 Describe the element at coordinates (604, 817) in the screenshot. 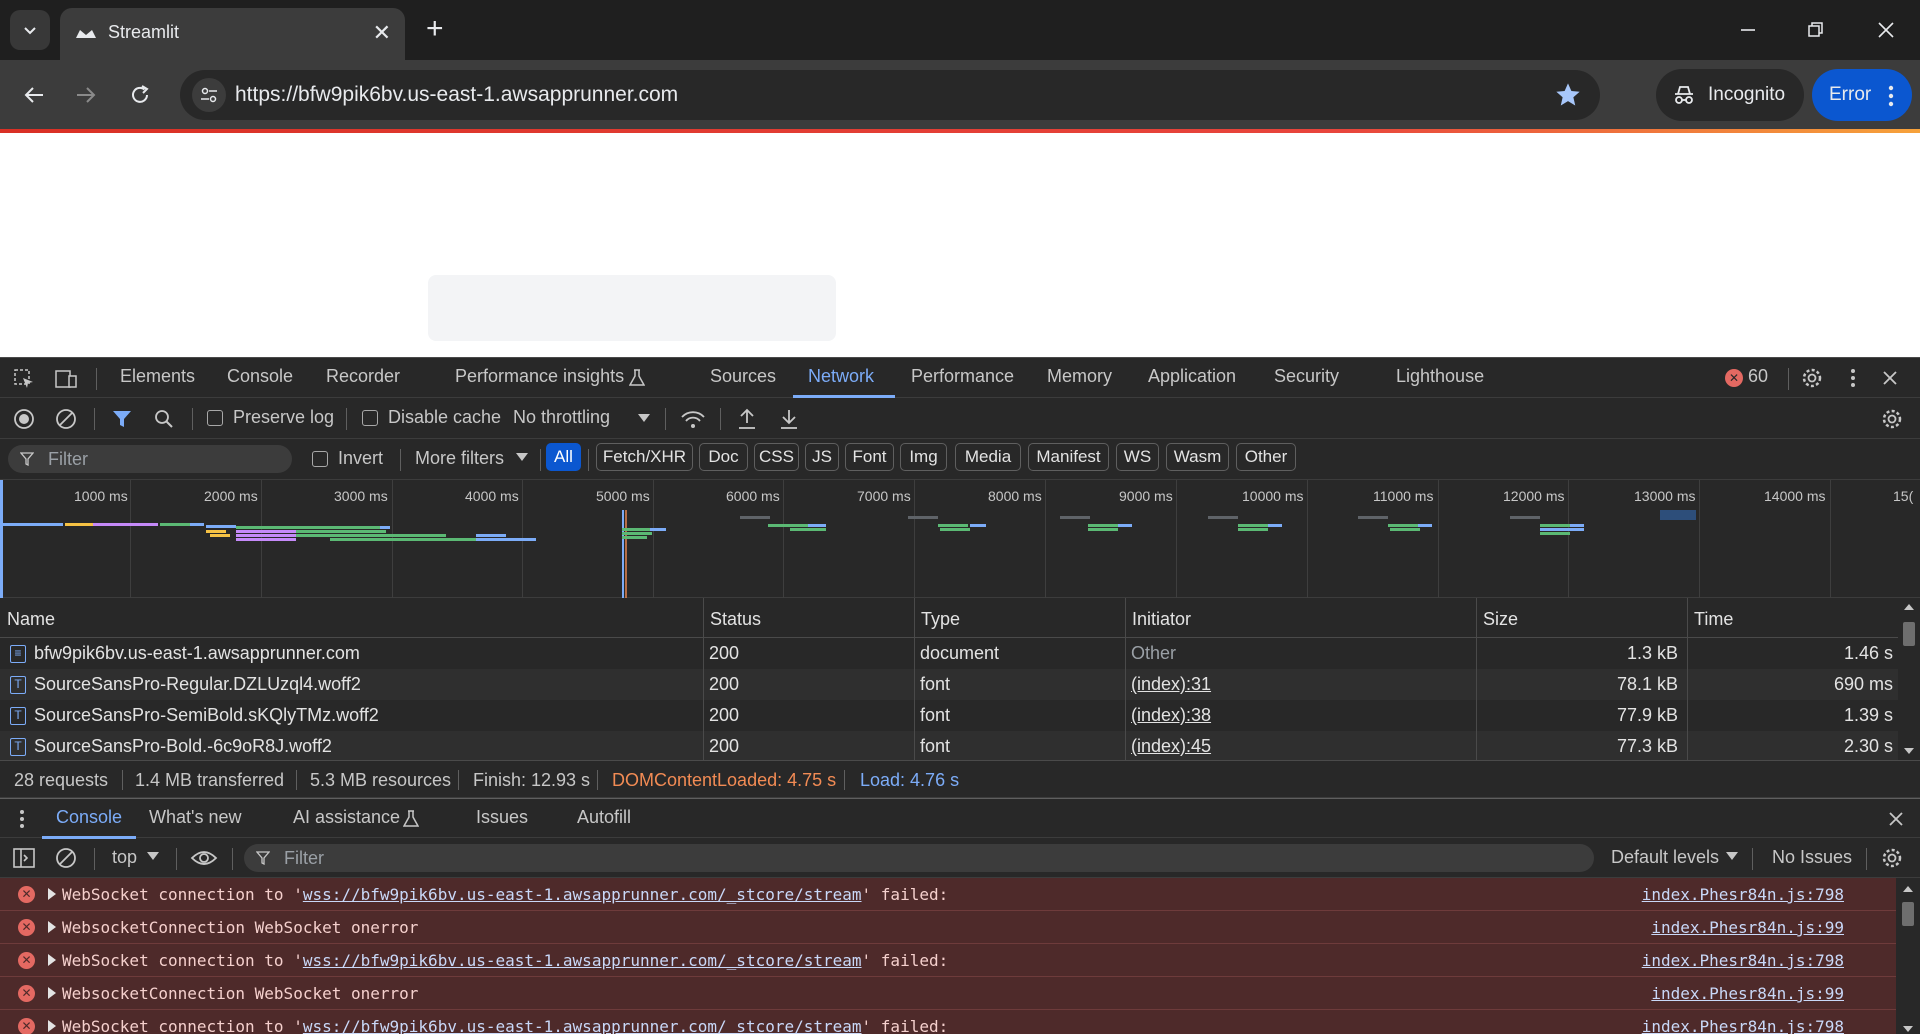

I see `drawer-tab-autofill: Autofill` at that location.